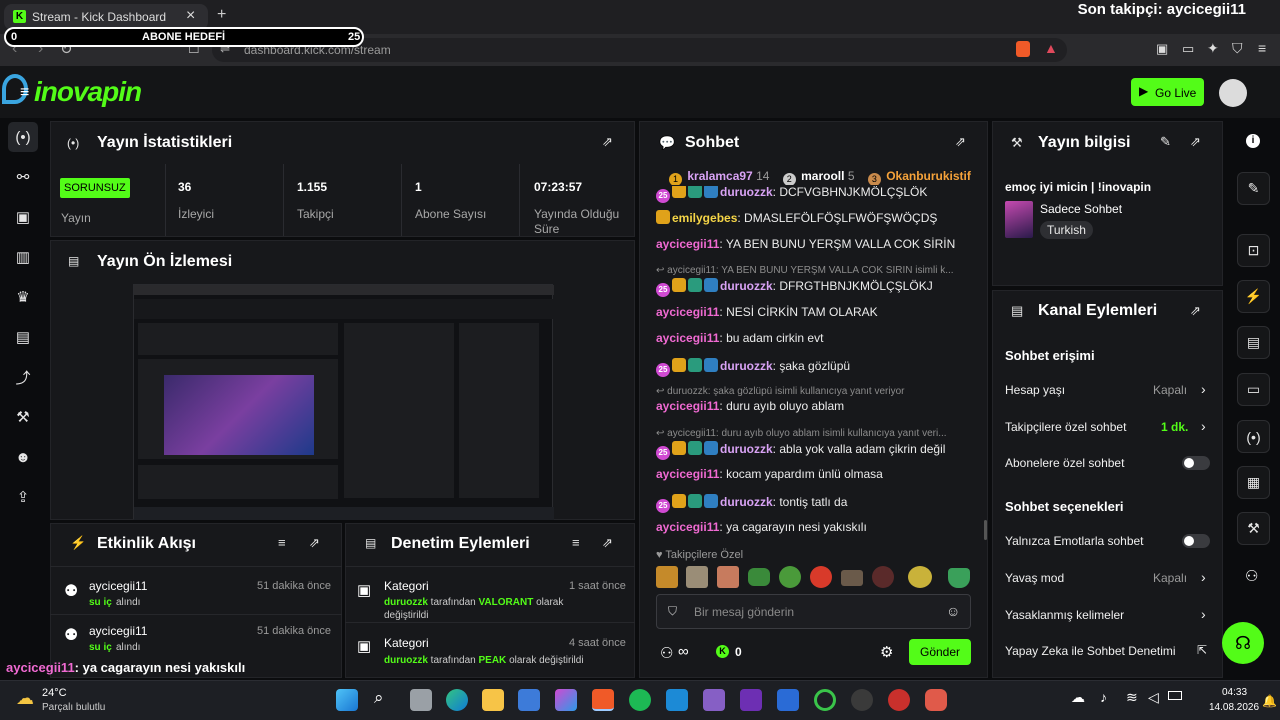  Describe the element at coordinates (640, 700) in the screenshot. I see `spotify-icon` at that location.